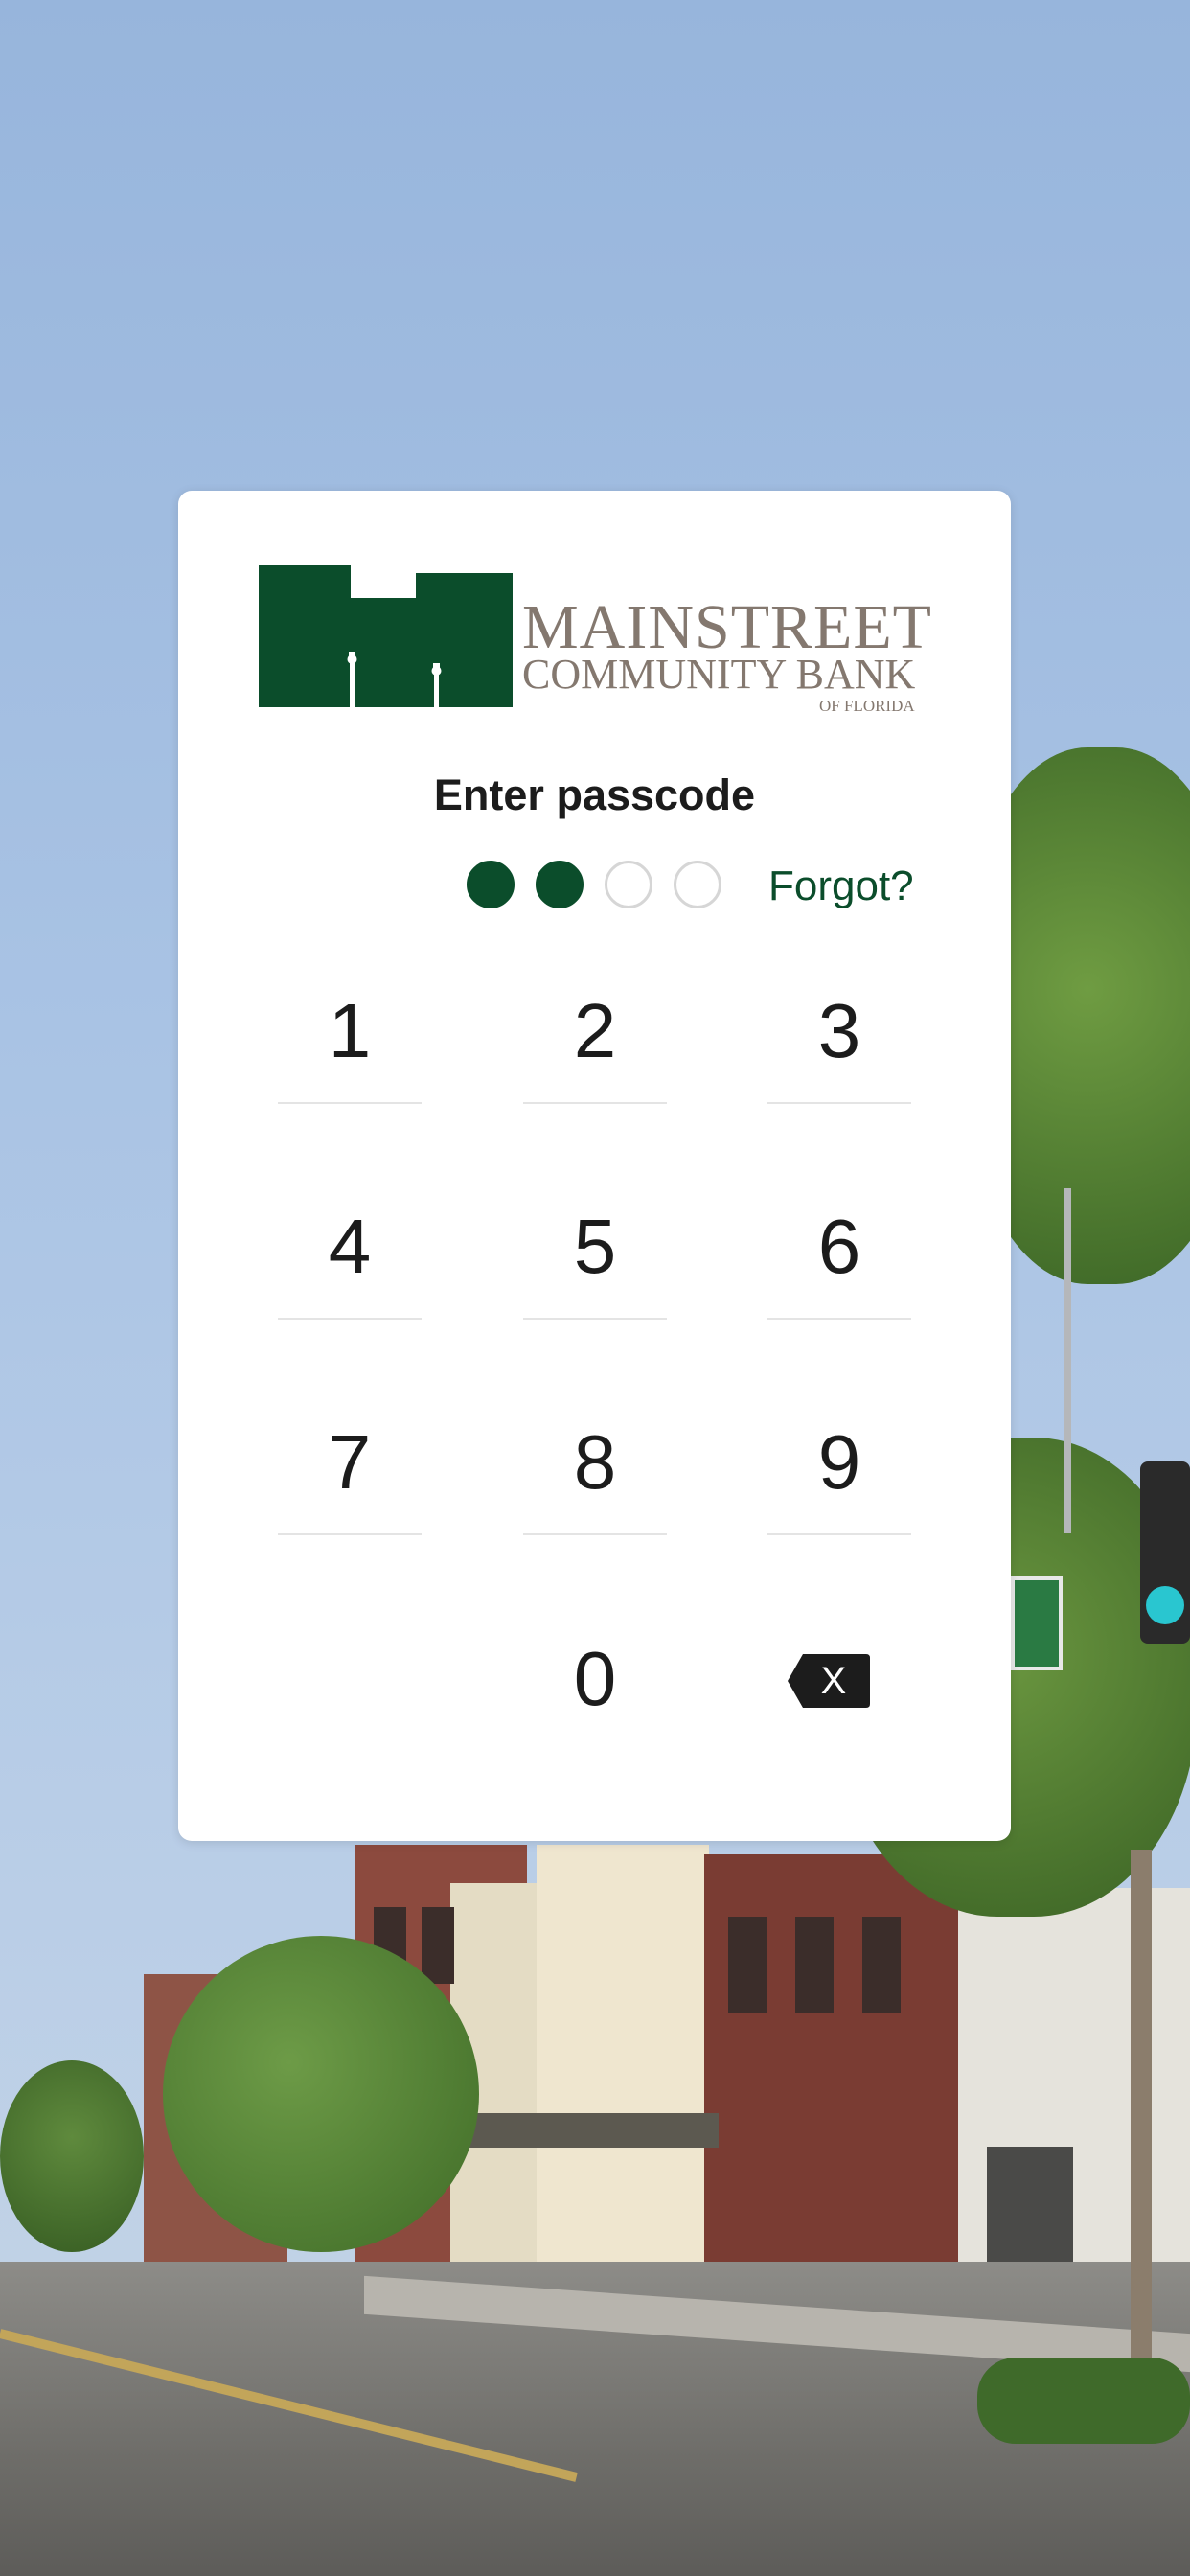  I want to click on keypad-key-1: 1, so click(350, 1039).